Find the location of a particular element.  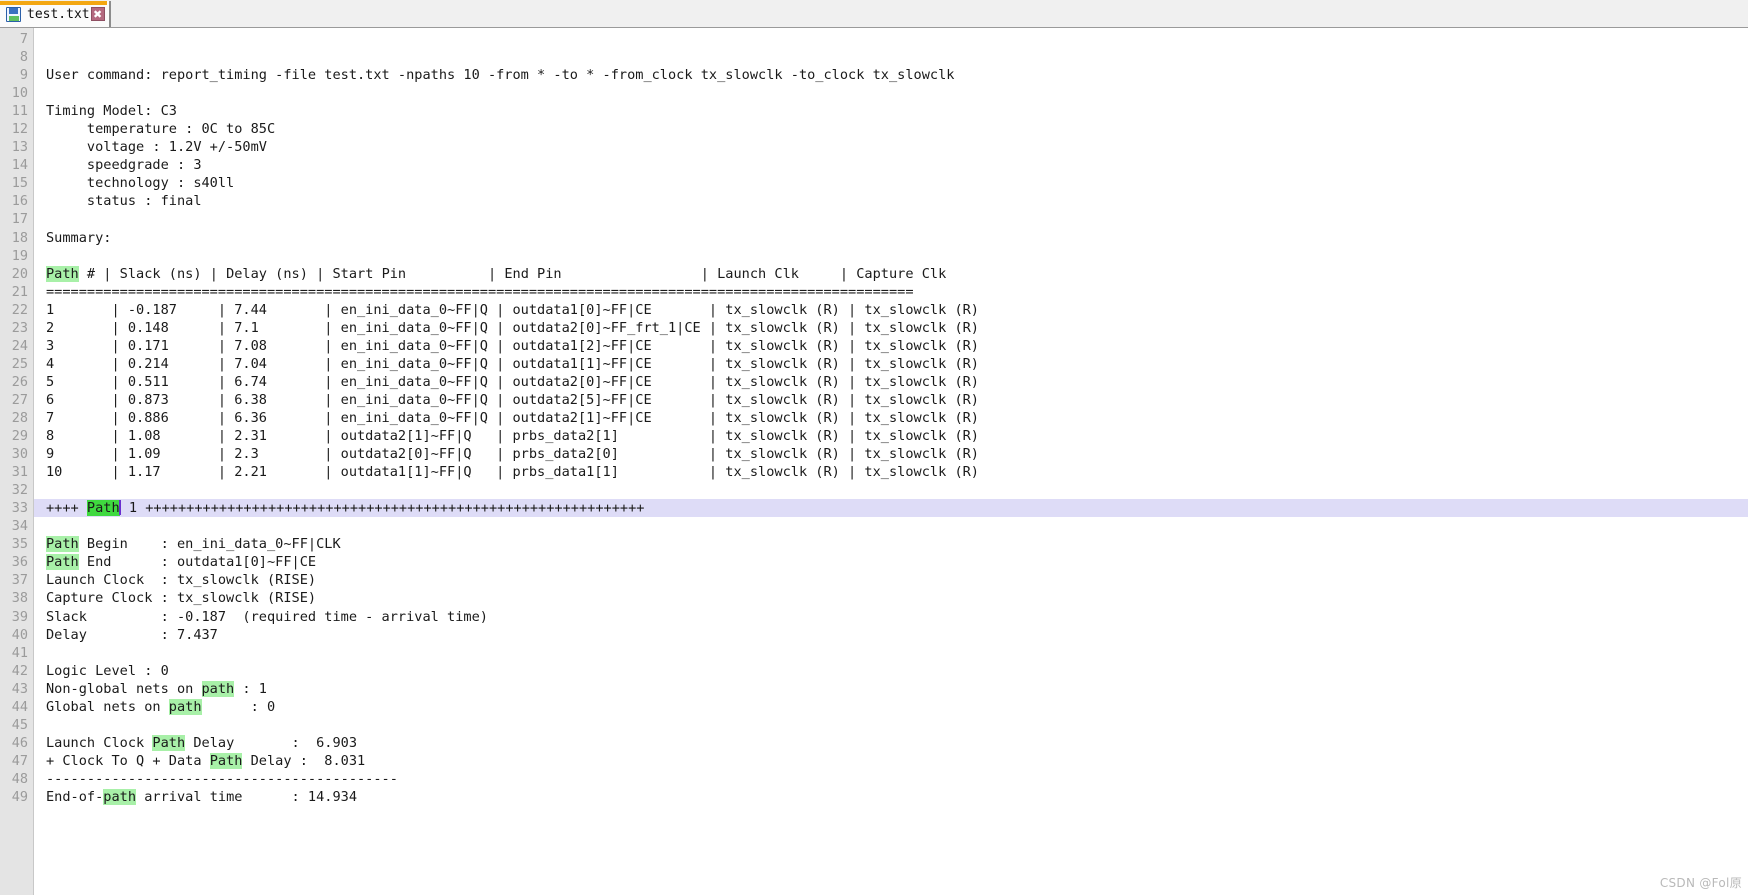

code-line: Launch Clock Path Delay : 6.903 is located at coordinates (891, 743).